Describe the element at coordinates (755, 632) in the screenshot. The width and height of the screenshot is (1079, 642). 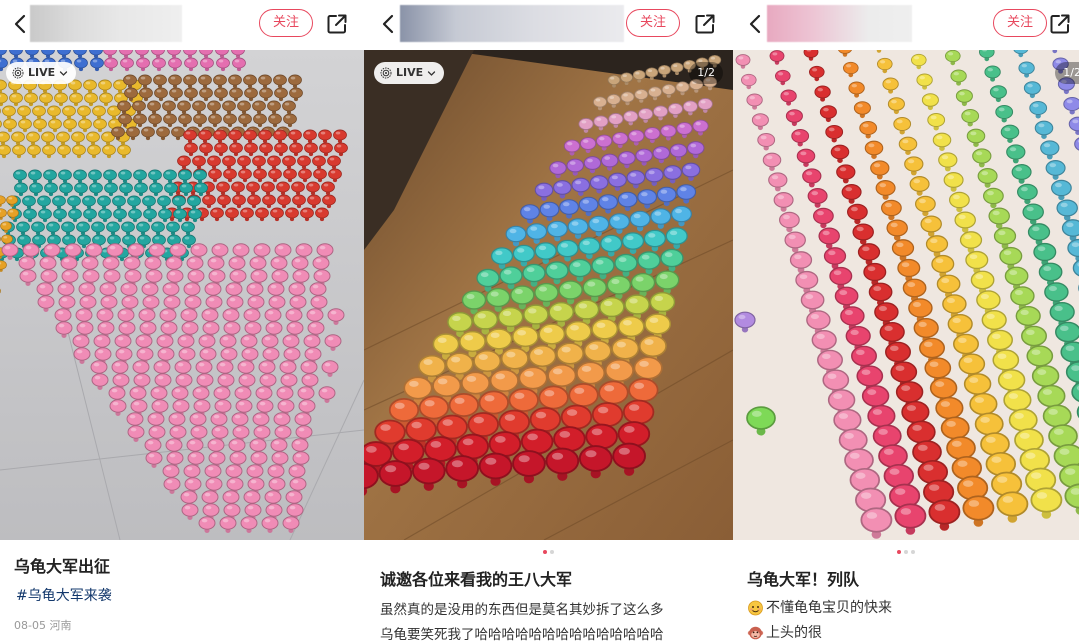
I see `monkey-emoji-icon` at that location.